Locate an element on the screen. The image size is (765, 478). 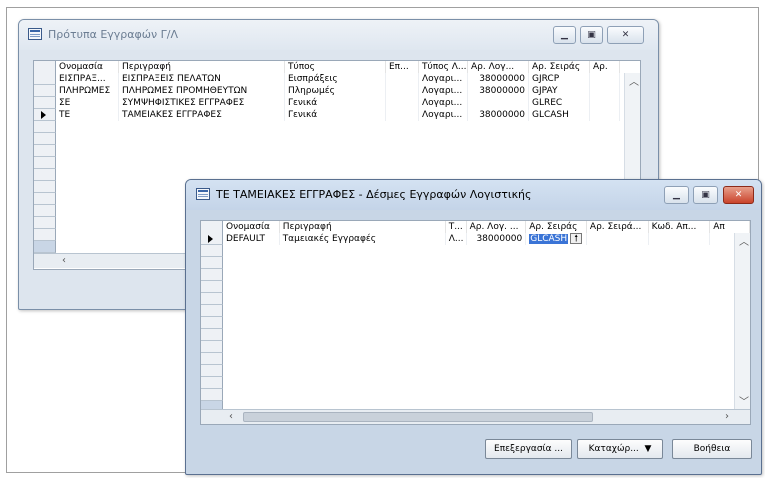
cell-name: ΤΕ is located at coordinates (87, 115).